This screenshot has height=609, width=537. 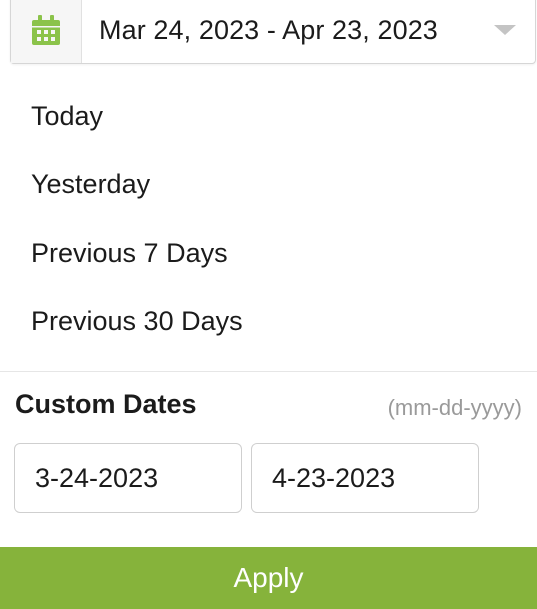 I want to click on preset-yesterday: Yesterday, so click(x=268, y=185).